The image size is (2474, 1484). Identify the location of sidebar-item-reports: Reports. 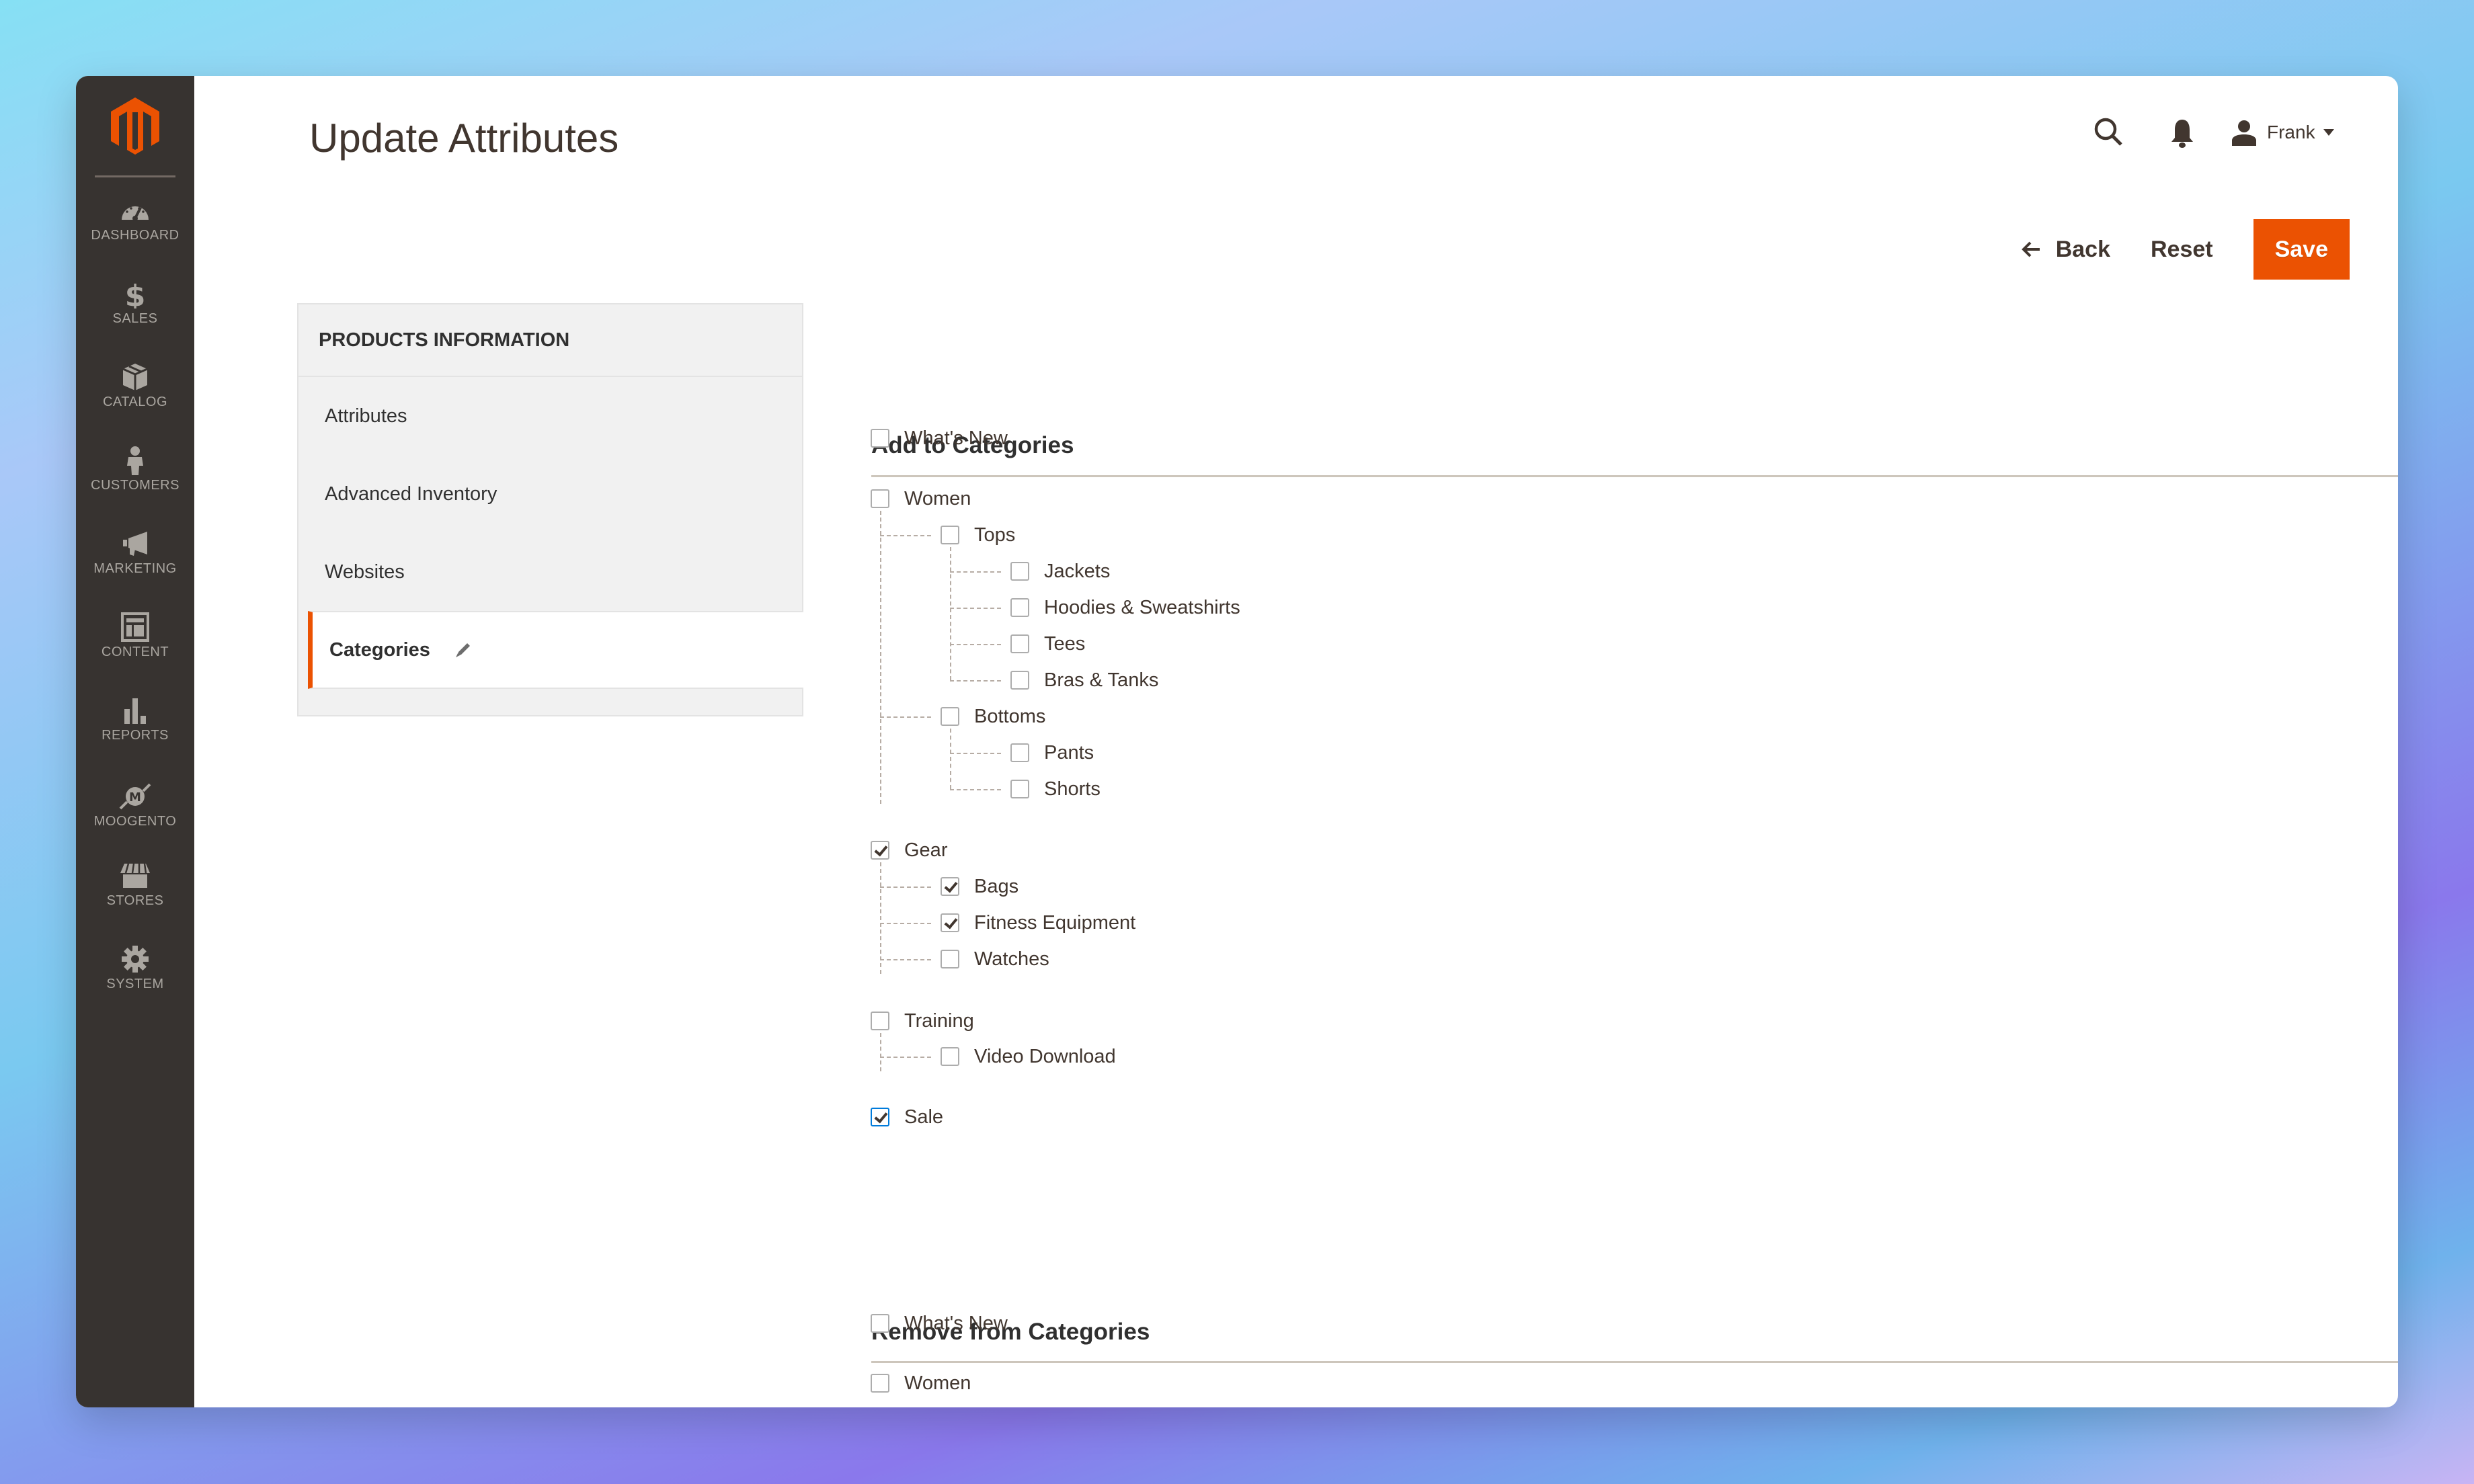
(135, 719).